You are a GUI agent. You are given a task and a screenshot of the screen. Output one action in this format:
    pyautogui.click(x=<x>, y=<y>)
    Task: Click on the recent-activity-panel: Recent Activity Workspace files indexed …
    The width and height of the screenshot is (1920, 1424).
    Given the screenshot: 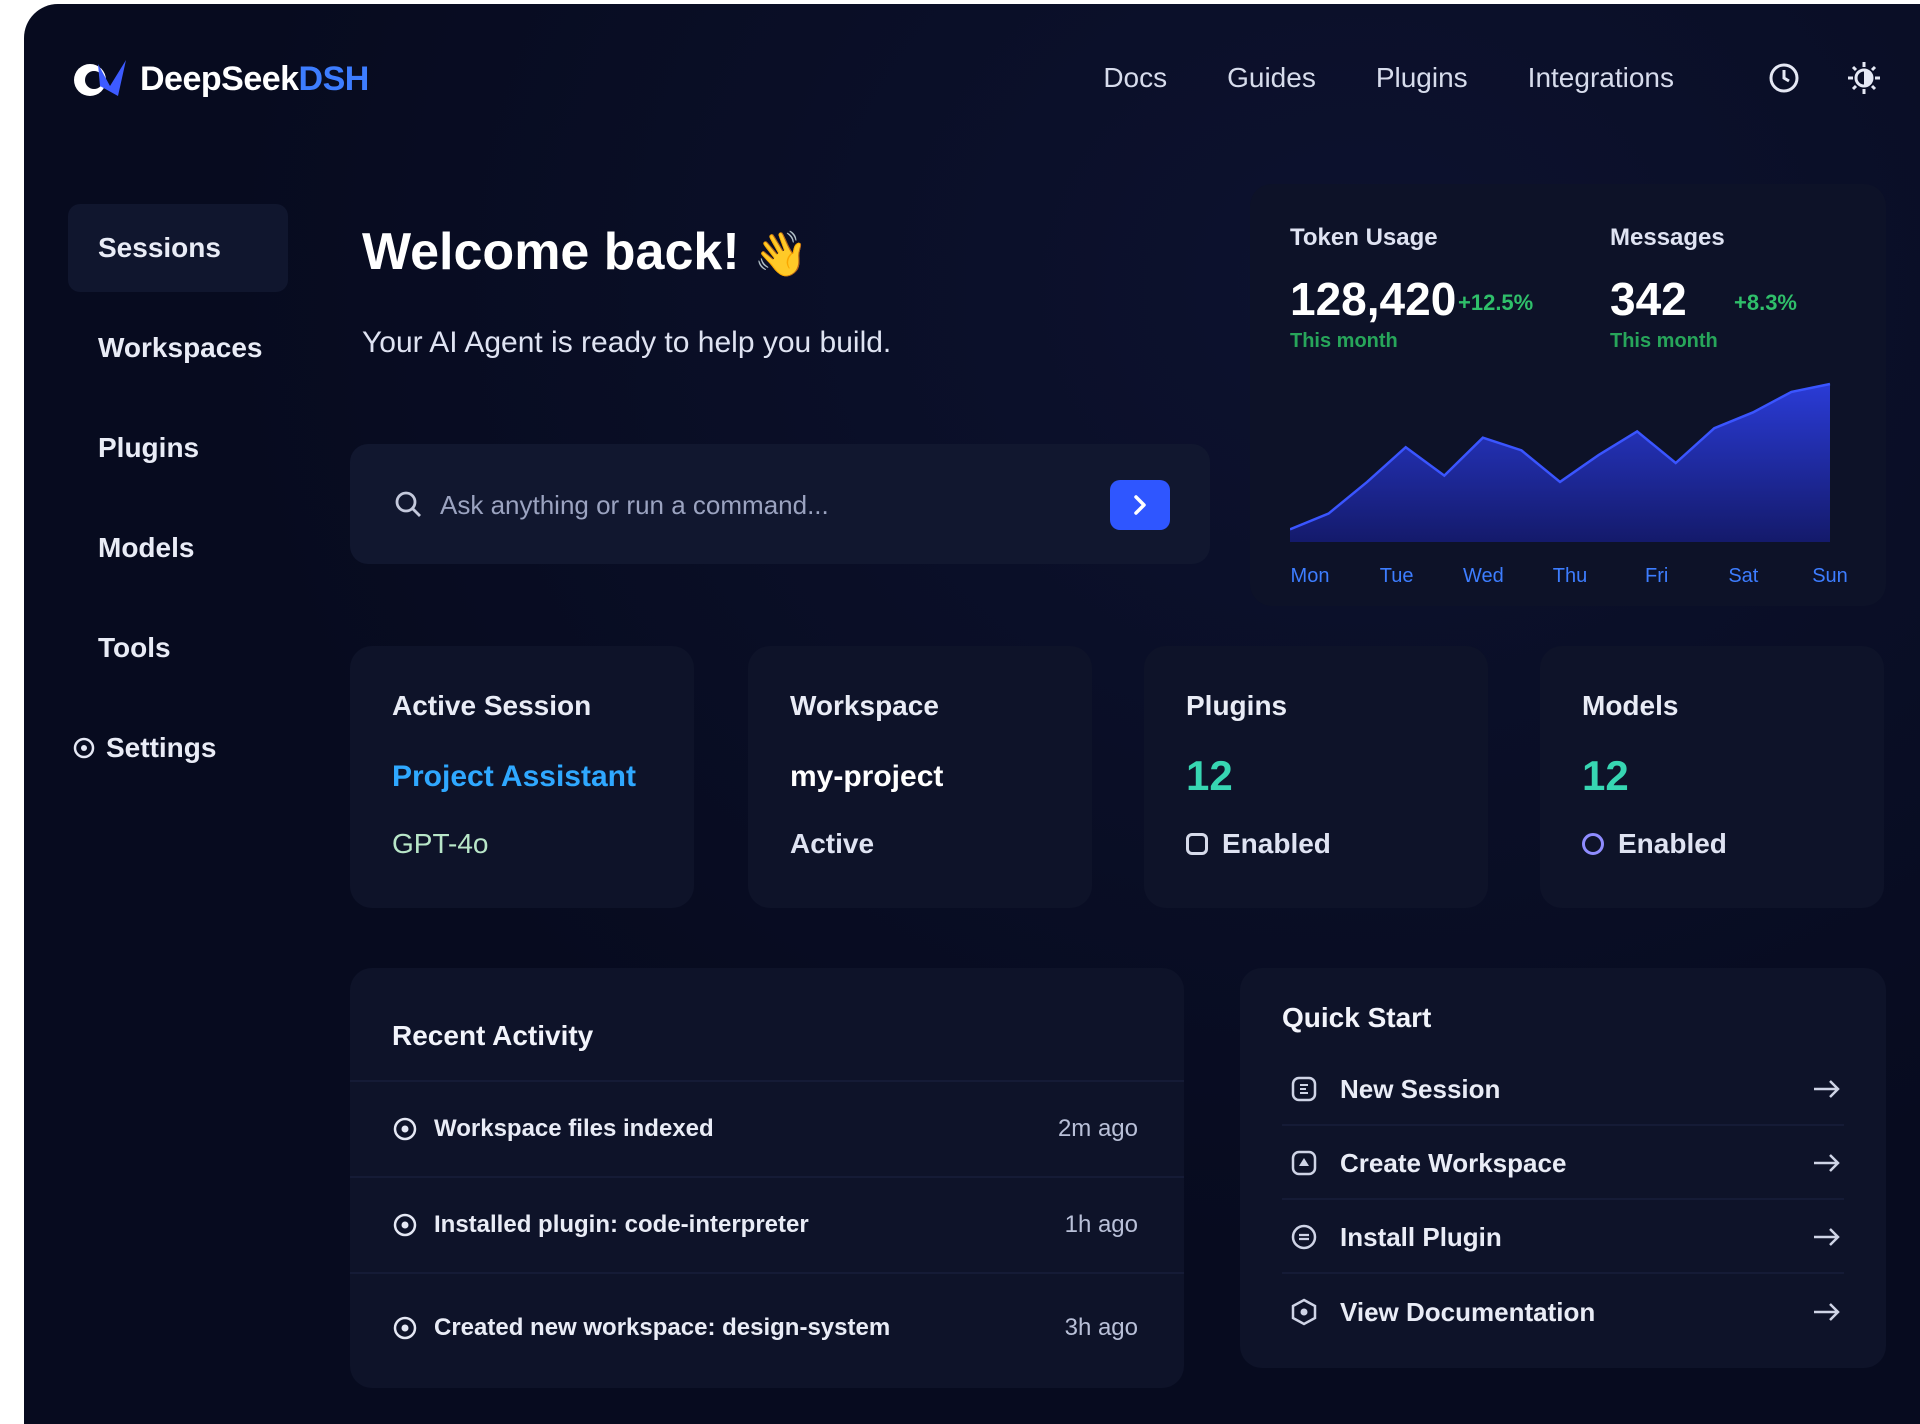 What is the action you would take?
    pyautogui.click(x=767, y=1178)
    